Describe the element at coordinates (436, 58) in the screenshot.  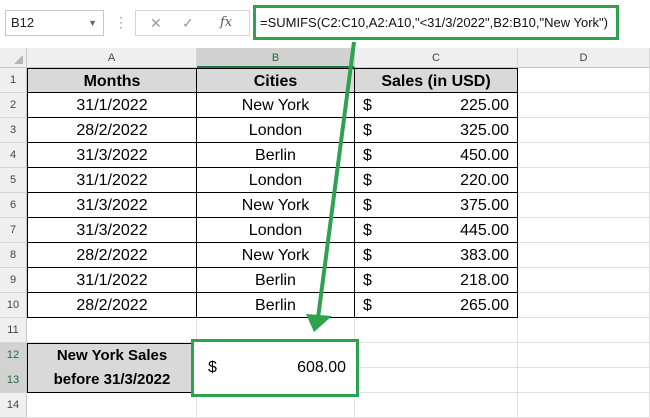
I see `column-header-c: C` at that location.